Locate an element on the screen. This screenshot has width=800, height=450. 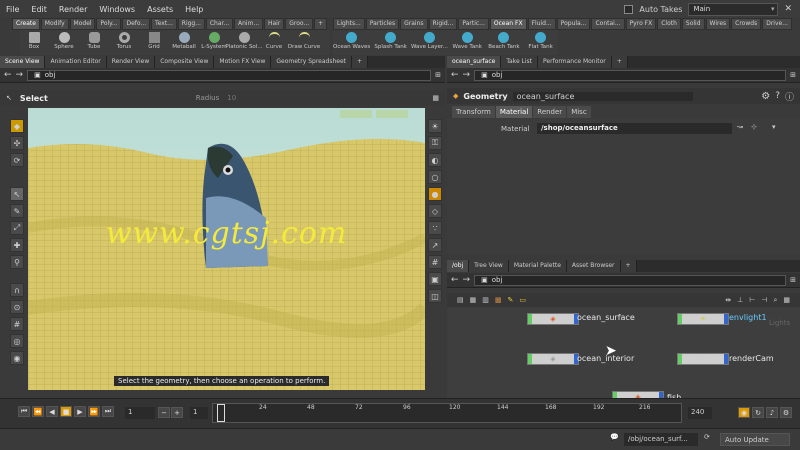
jump-start-icon: ⏮ is located at coordinates (24, 411).